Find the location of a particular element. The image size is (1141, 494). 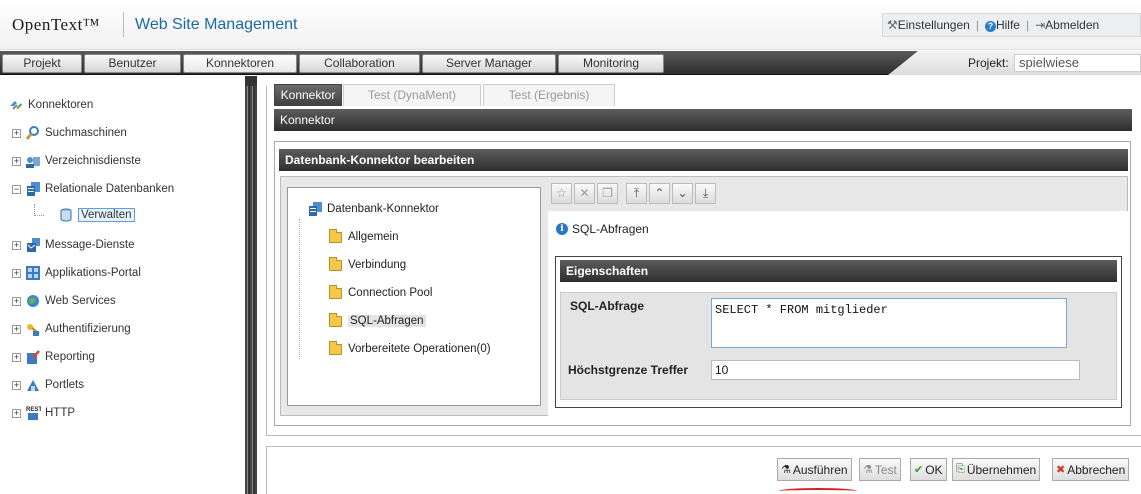

manage-db-icon is located at coordinates (66, 215).